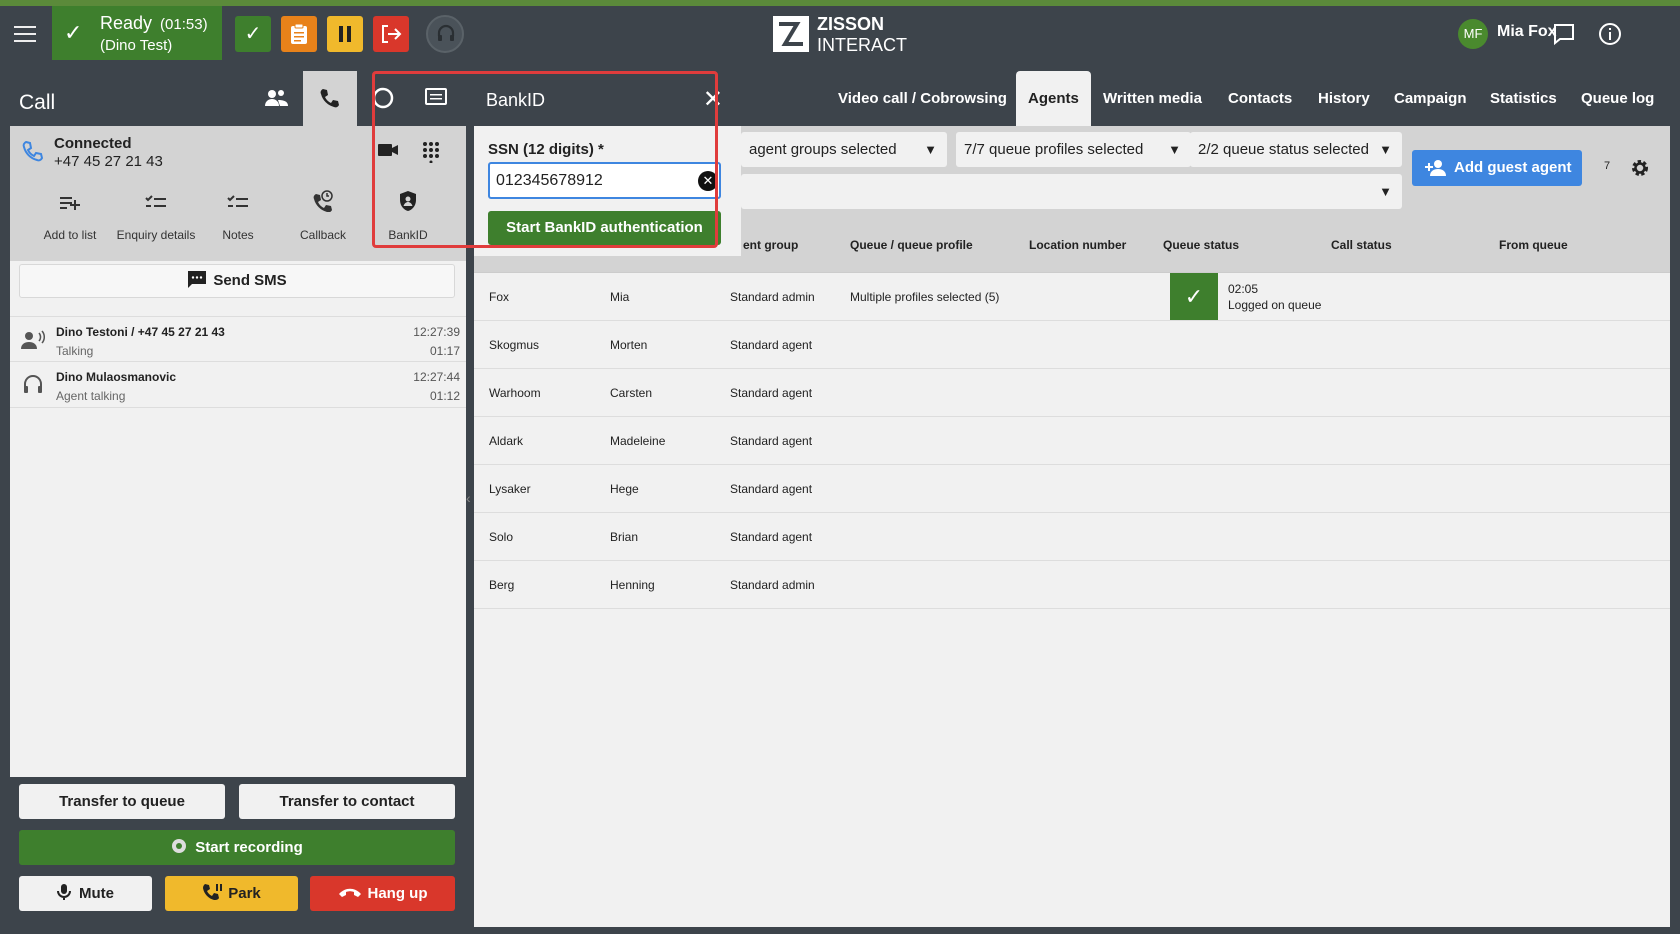 The height and width of the screenshot is (934, 1680). I want to click on status-timer: (01:53), so click(184, 24).